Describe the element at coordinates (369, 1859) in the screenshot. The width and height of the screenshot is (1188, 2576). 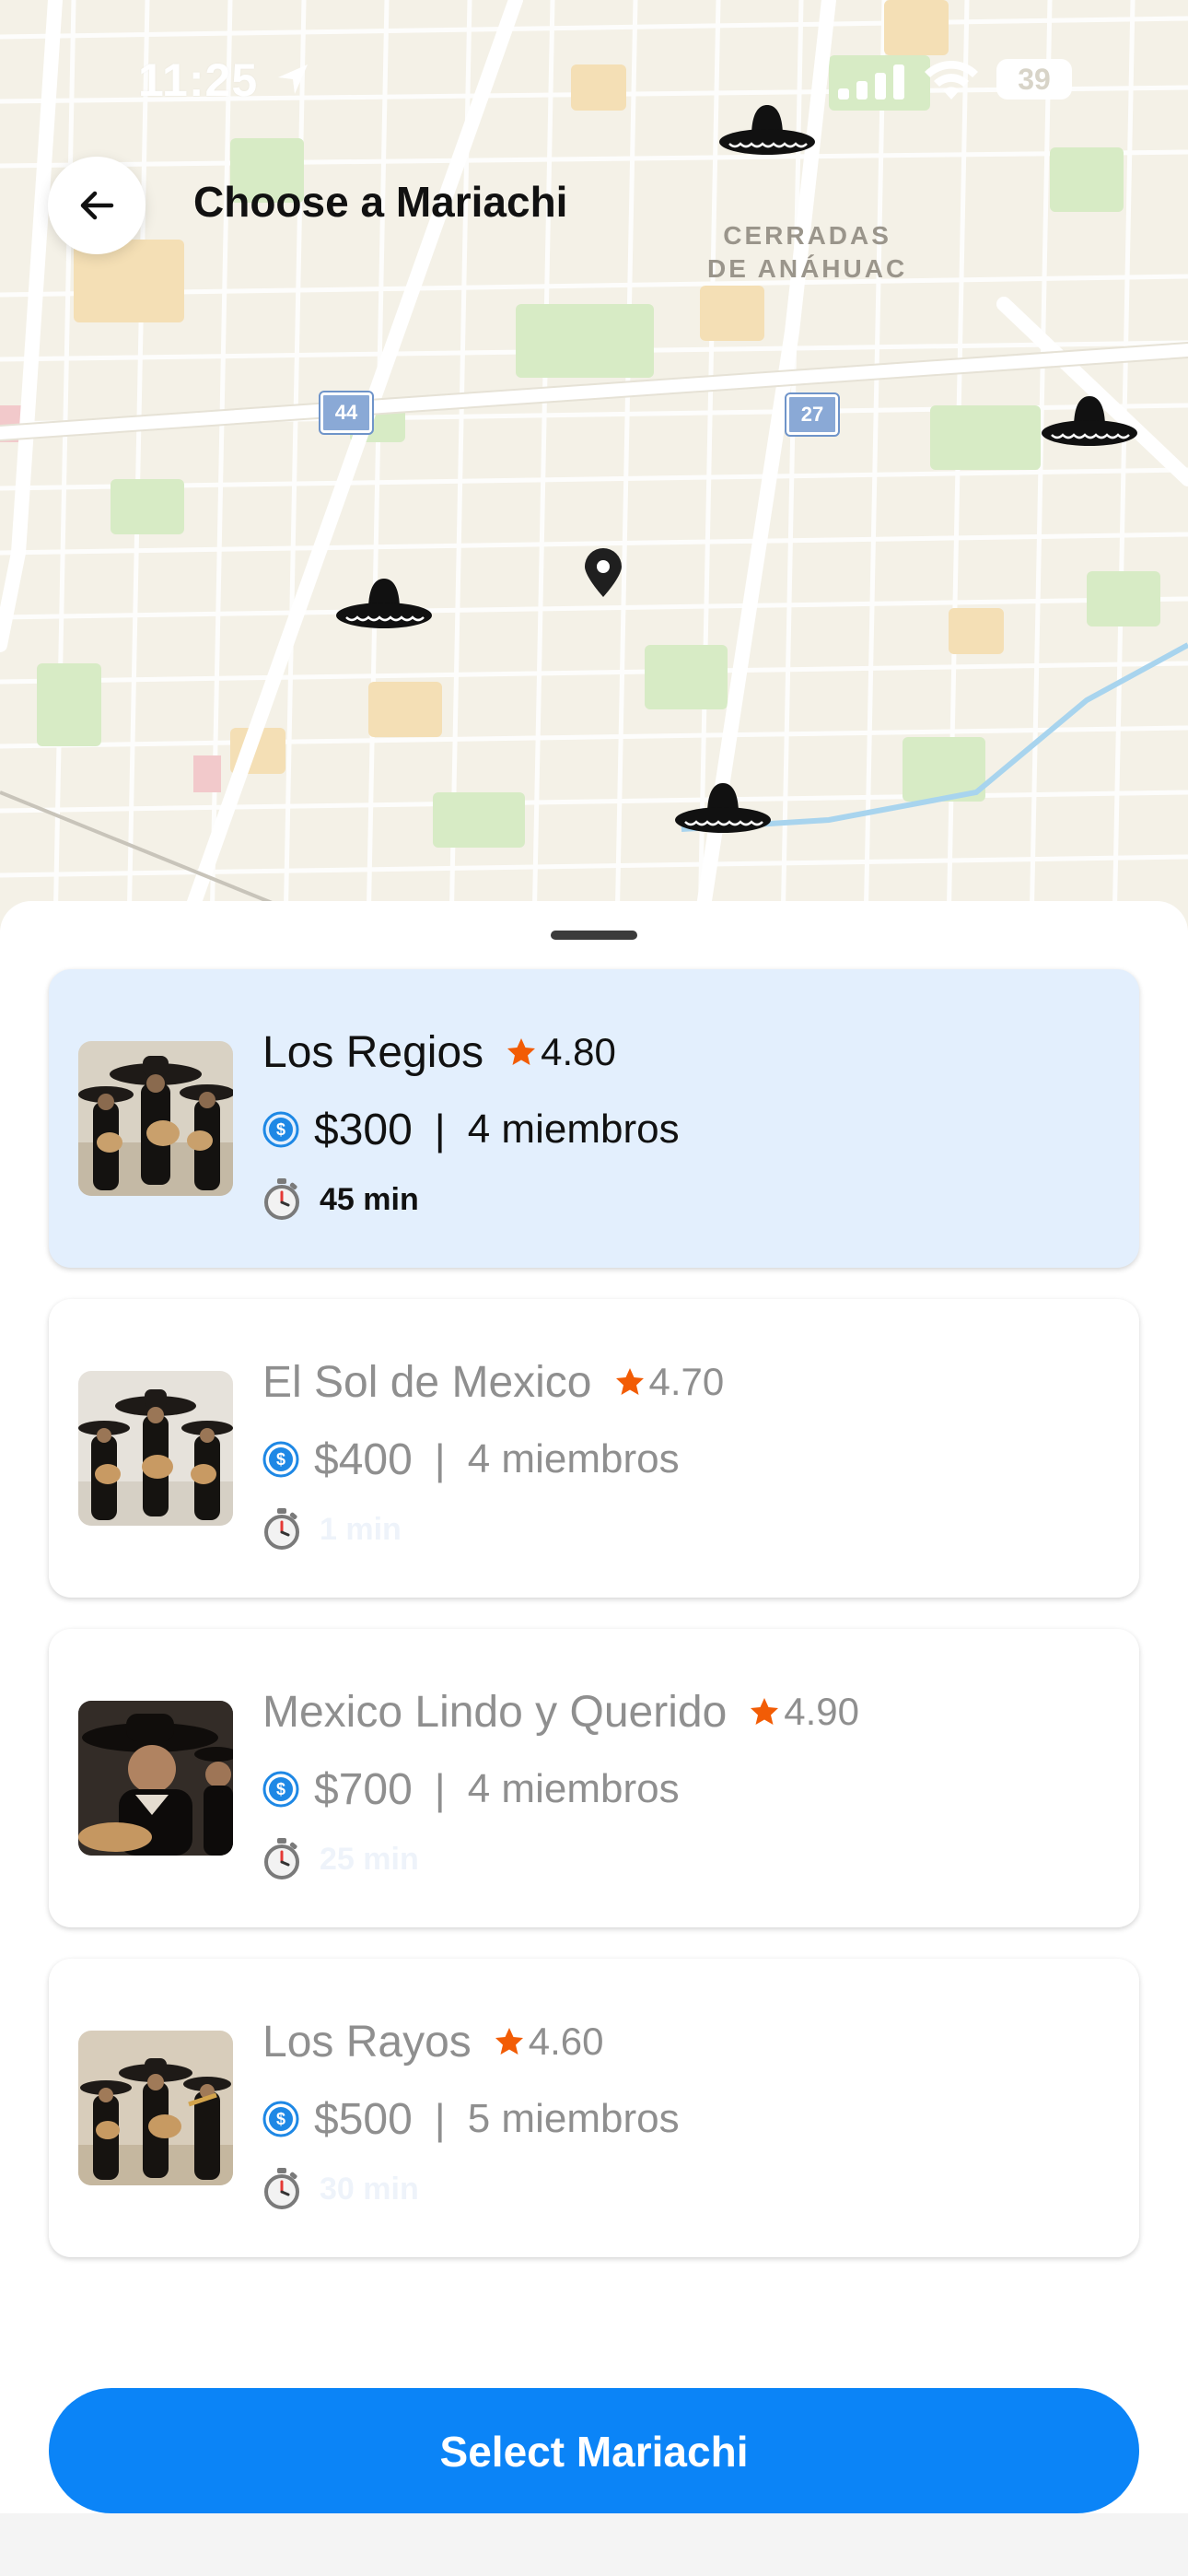
I see `mariachi-duration: 25 min` at that location.